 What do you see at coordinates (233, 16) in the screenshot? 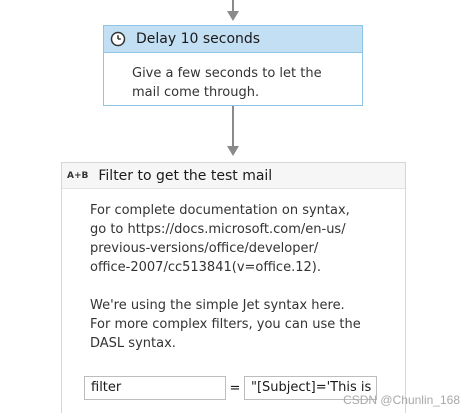
I see `connector-top-arrowhead` at bounding box center [233, 16].